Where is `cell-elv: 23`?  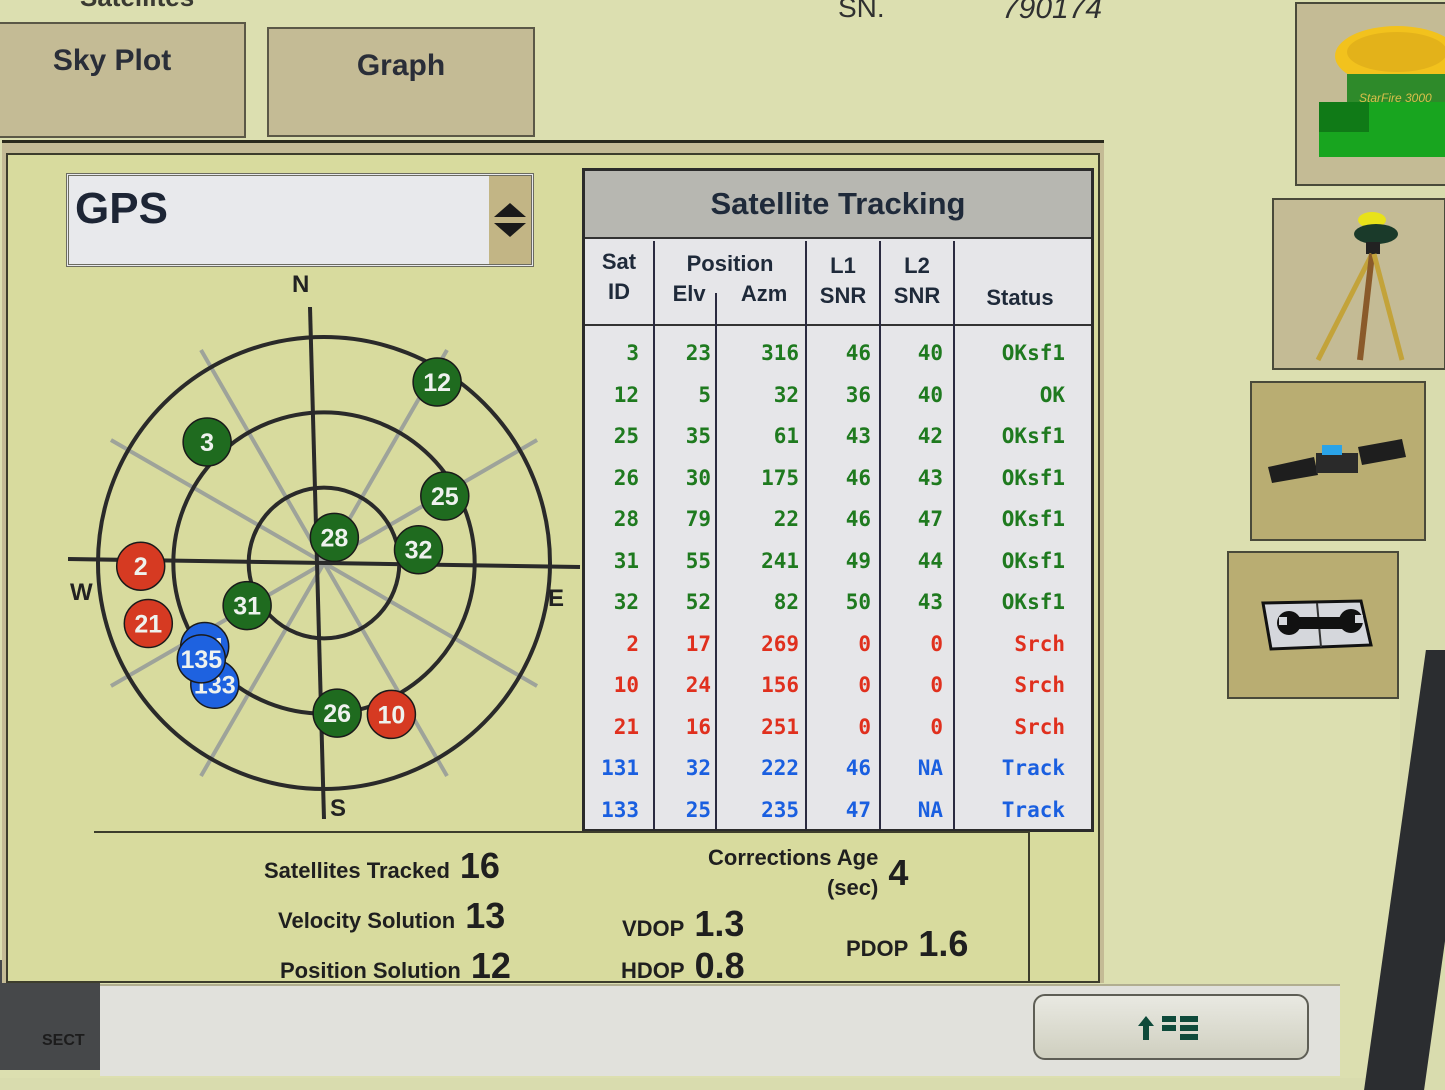 cell-elv: 23 is located at coordinates (698, 353).